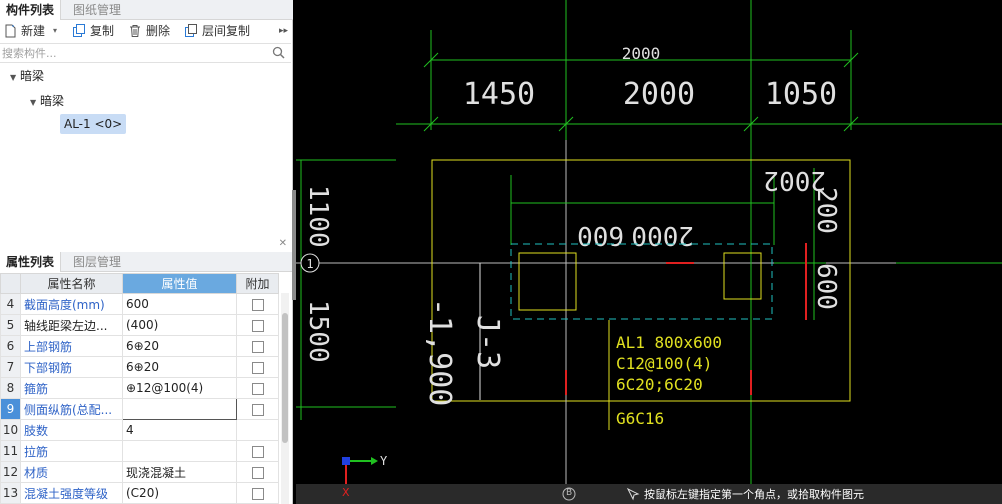 Image resolution: width=1002 pixels, height=504 pixels. Describe the element at coordinates (10, 304) in the screenshot. I see `row-index: 4` at that location.